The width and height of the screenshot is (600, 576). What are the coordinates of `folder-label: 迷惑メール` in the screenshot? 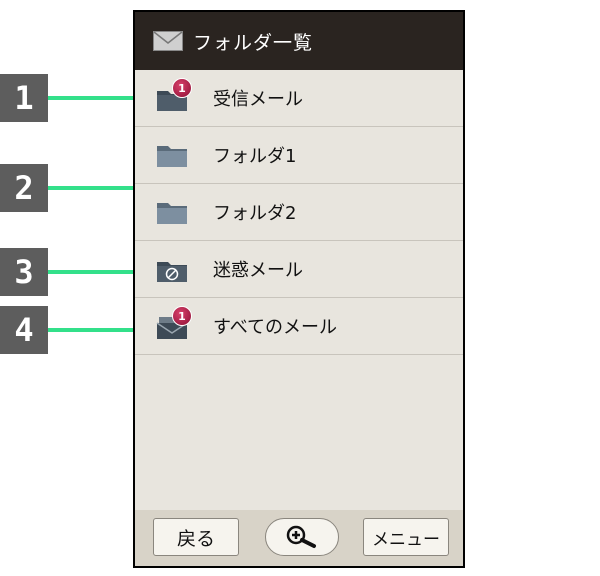 It's located at (258, 270).